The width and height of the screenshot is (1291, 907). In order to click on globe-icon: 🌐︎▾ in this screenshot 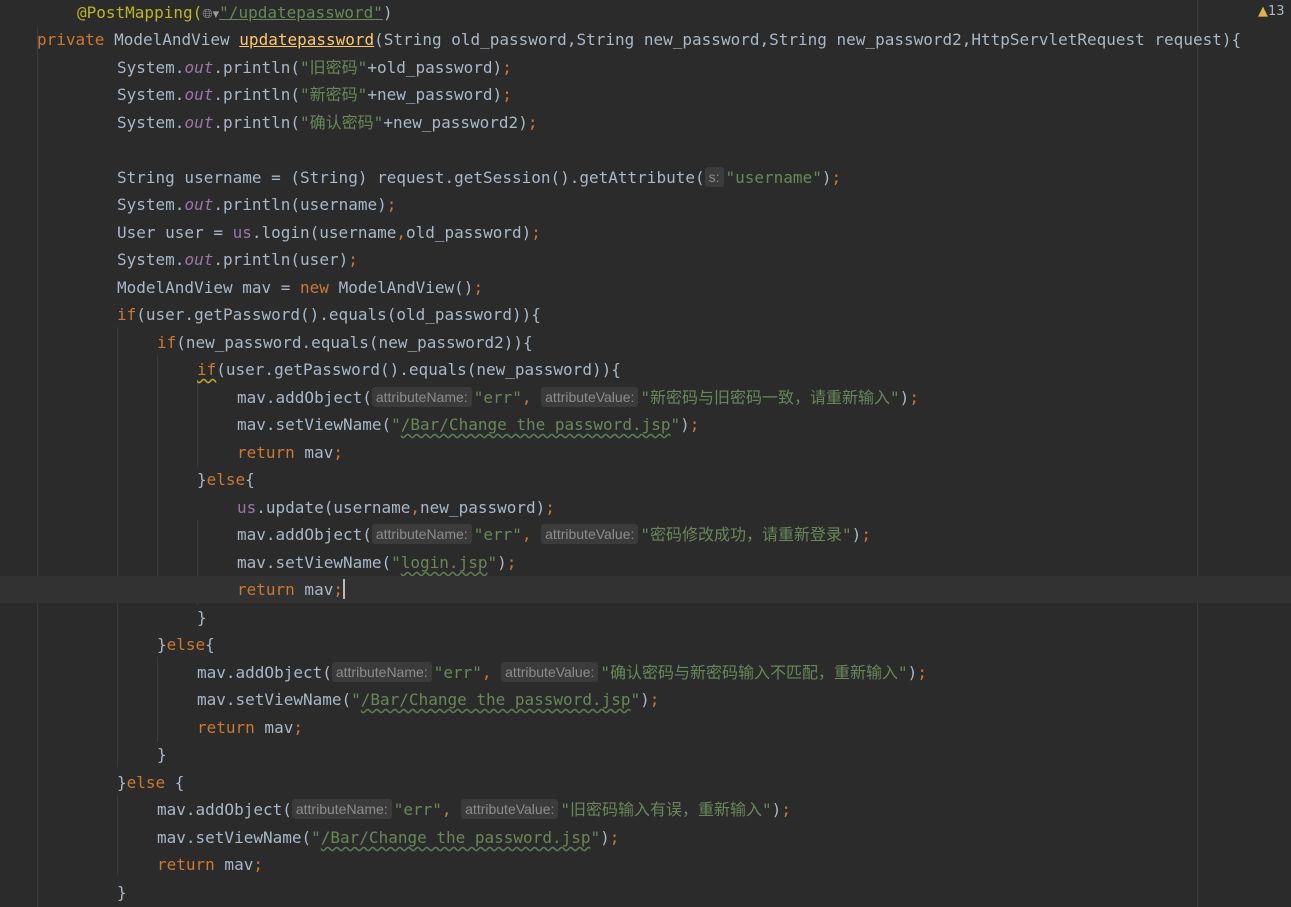, I will do `click(210, 14)`.